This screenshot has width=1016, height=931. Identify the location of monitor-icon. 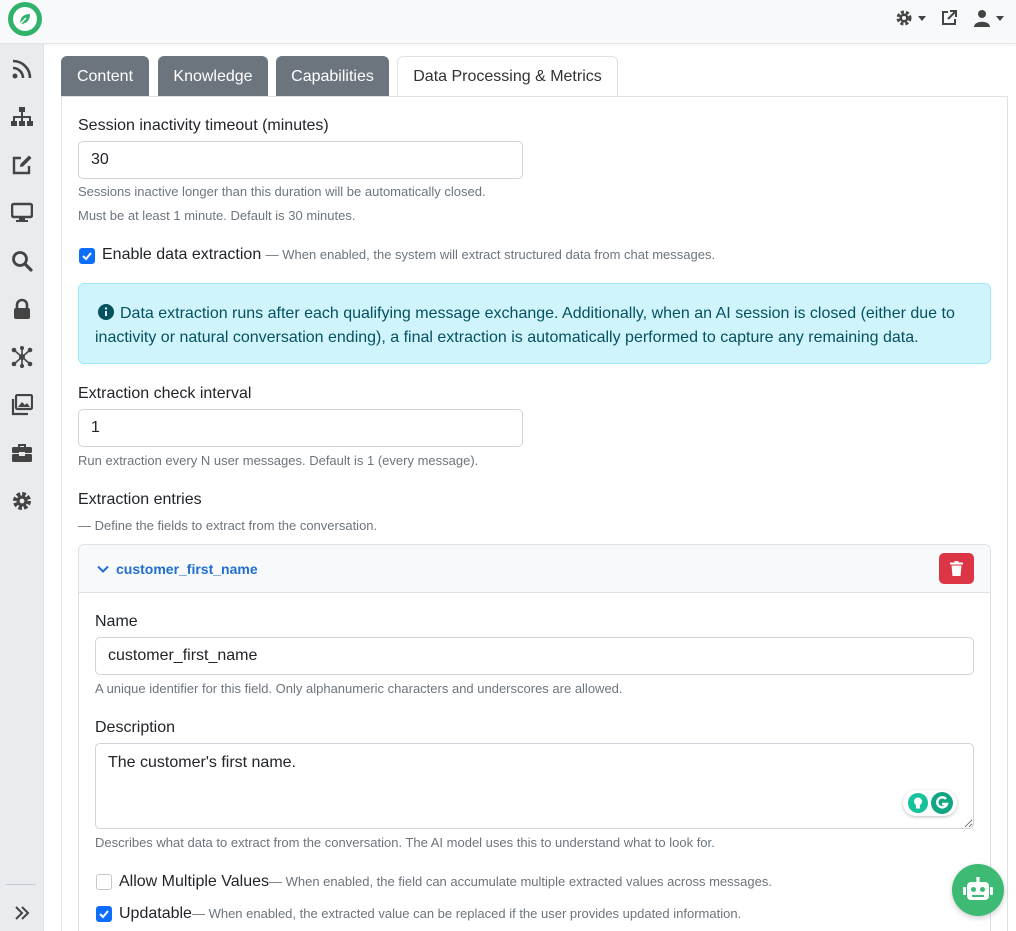
(22, 212).